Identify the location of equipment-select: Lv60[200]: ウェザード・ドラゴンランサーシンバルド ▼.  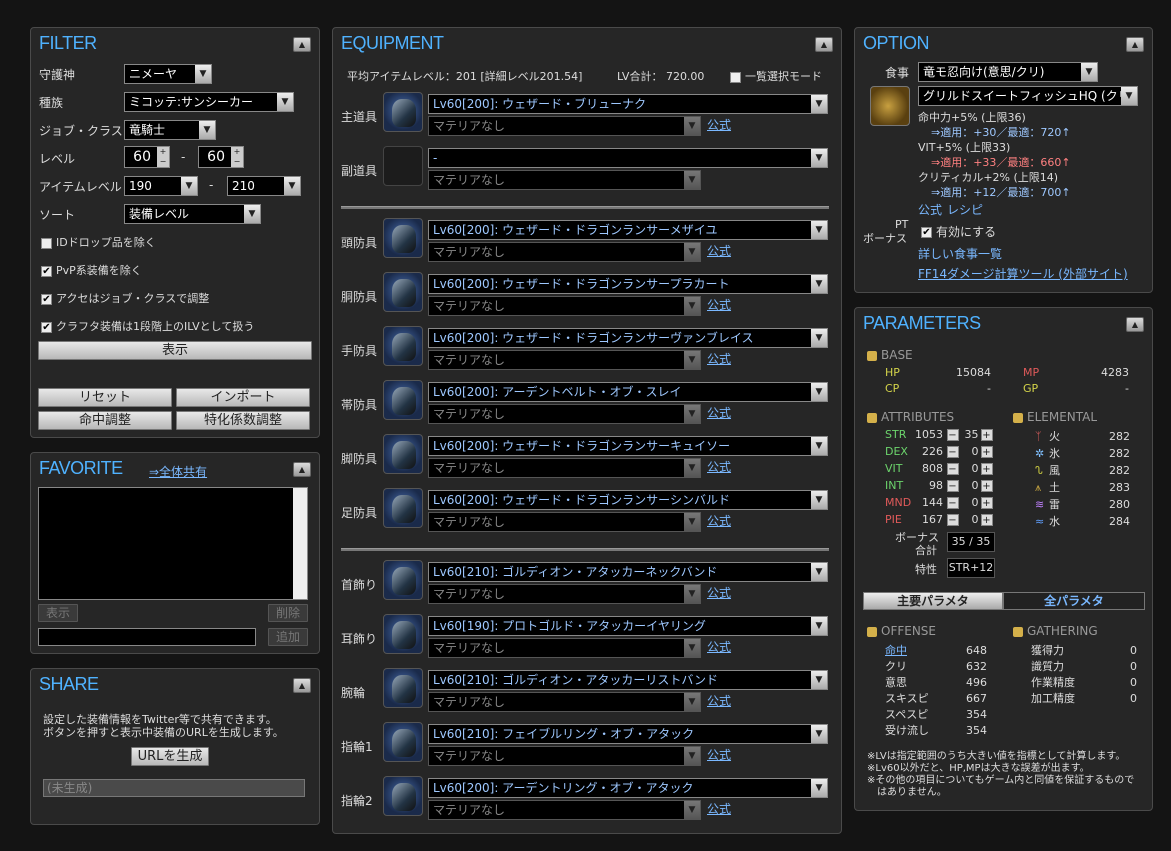
(628, 500).